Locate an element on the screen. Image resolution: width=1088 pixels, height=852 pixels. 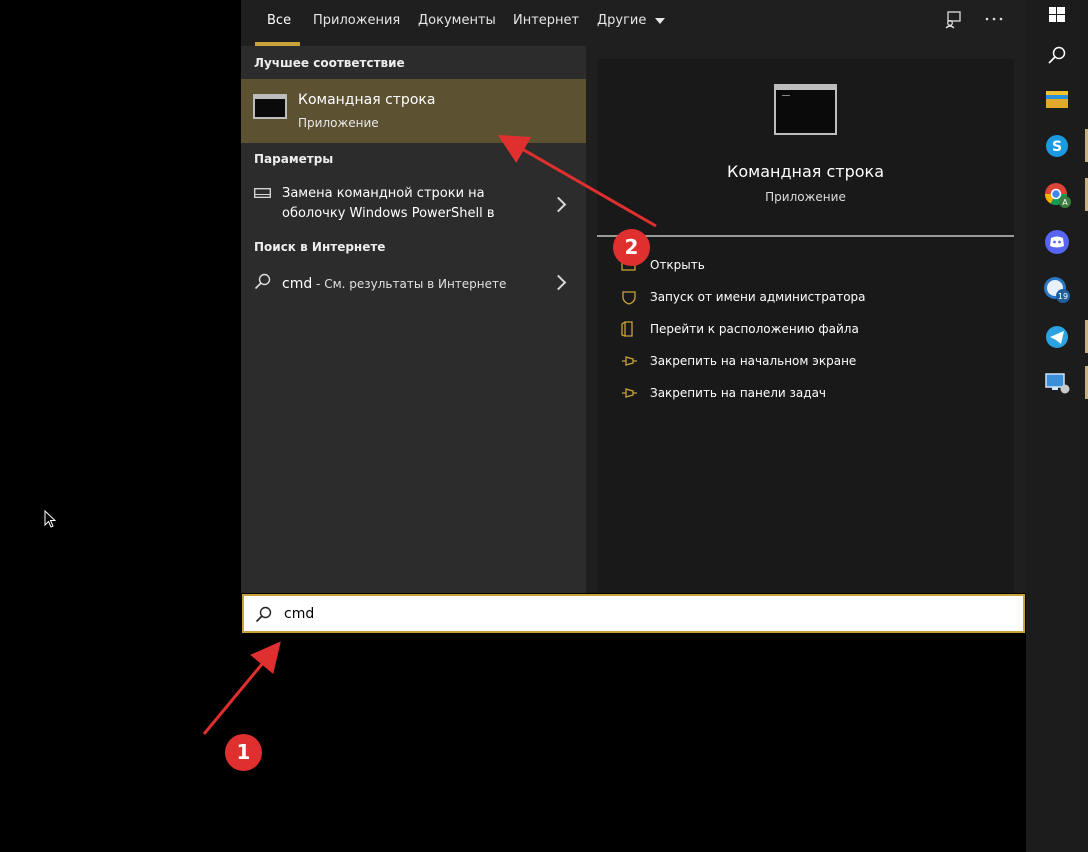
annotation-badge-2: 2 is located at coordinates (631, 247).